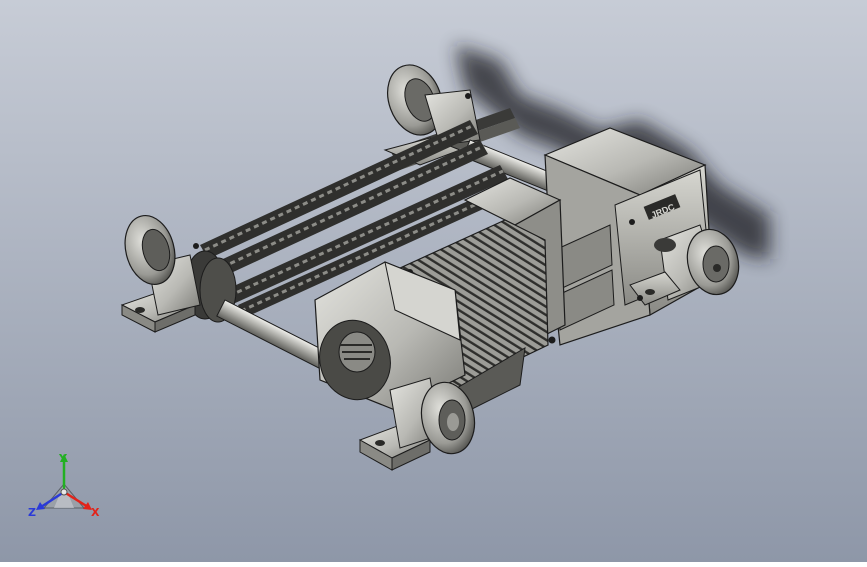 This screenshot has width=867, height=567. I want to click on triad-y-label: Y, so click(63, 458).